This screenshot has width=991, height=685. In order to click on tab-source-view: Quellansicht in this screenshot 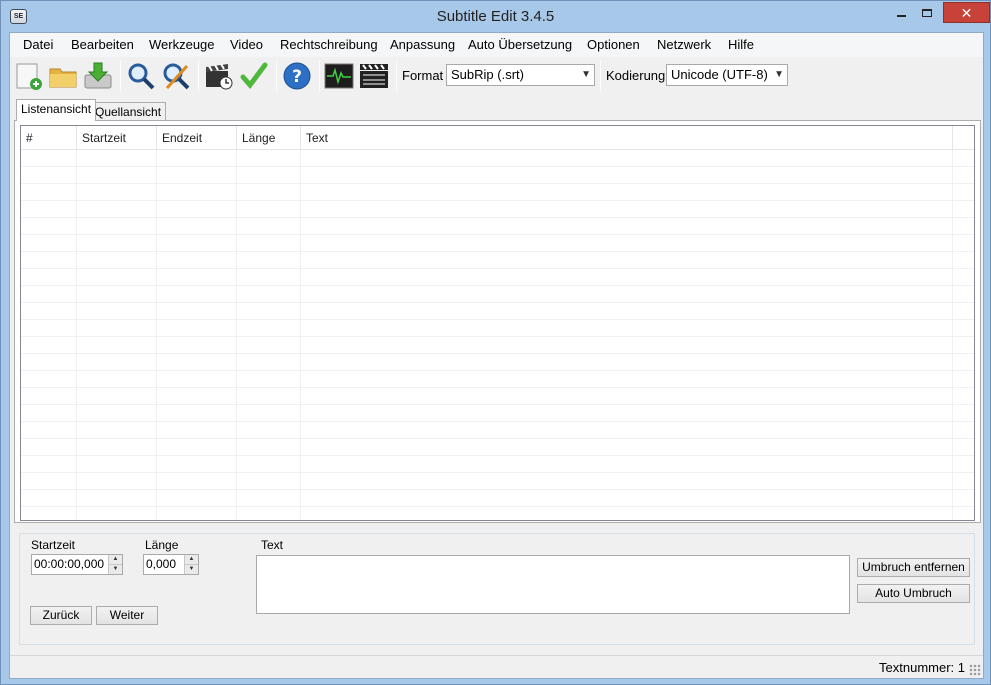, I will do `click(128, 111)`.